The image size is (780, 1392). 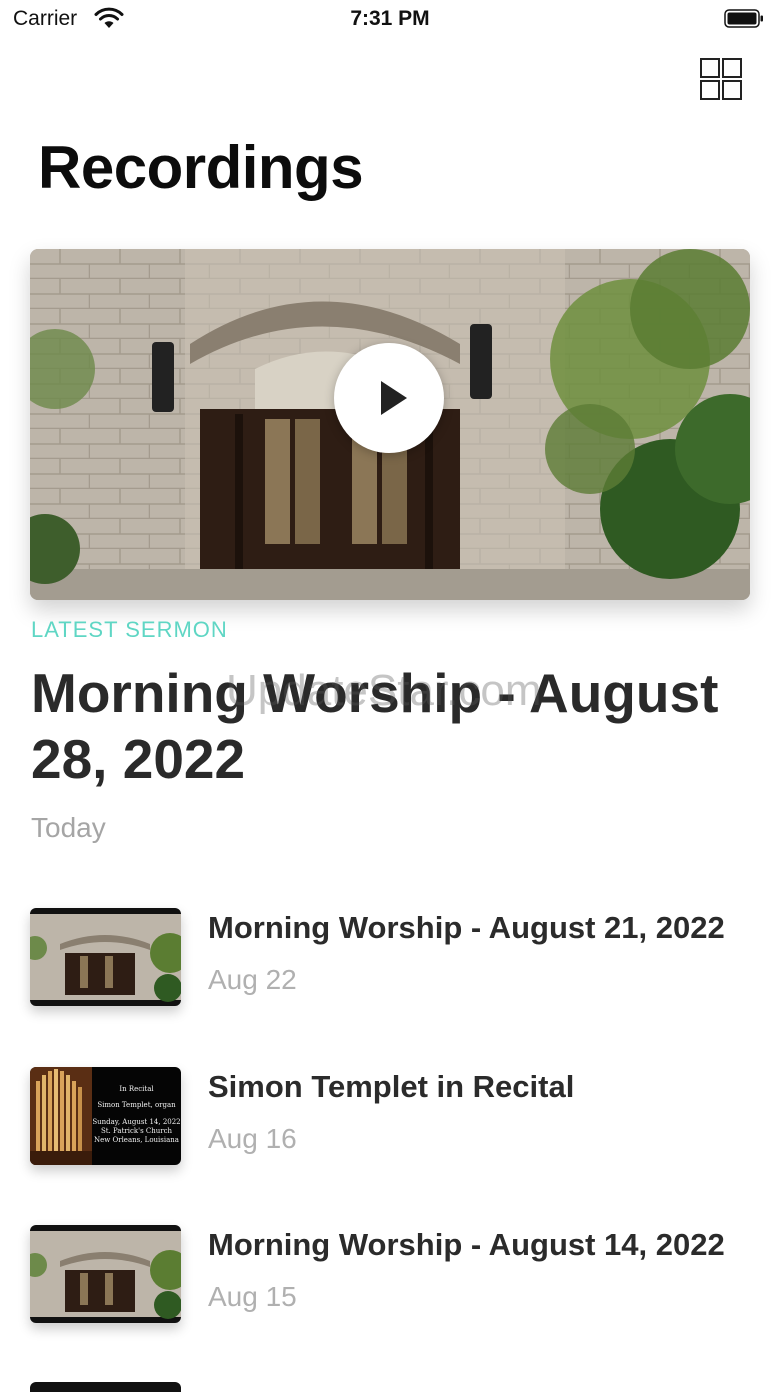 What do you see at coordinates (129, 629) in the screenshot?
I see `latest-sermon-label: LATEST SERMON` at bounding box center [129, 629].